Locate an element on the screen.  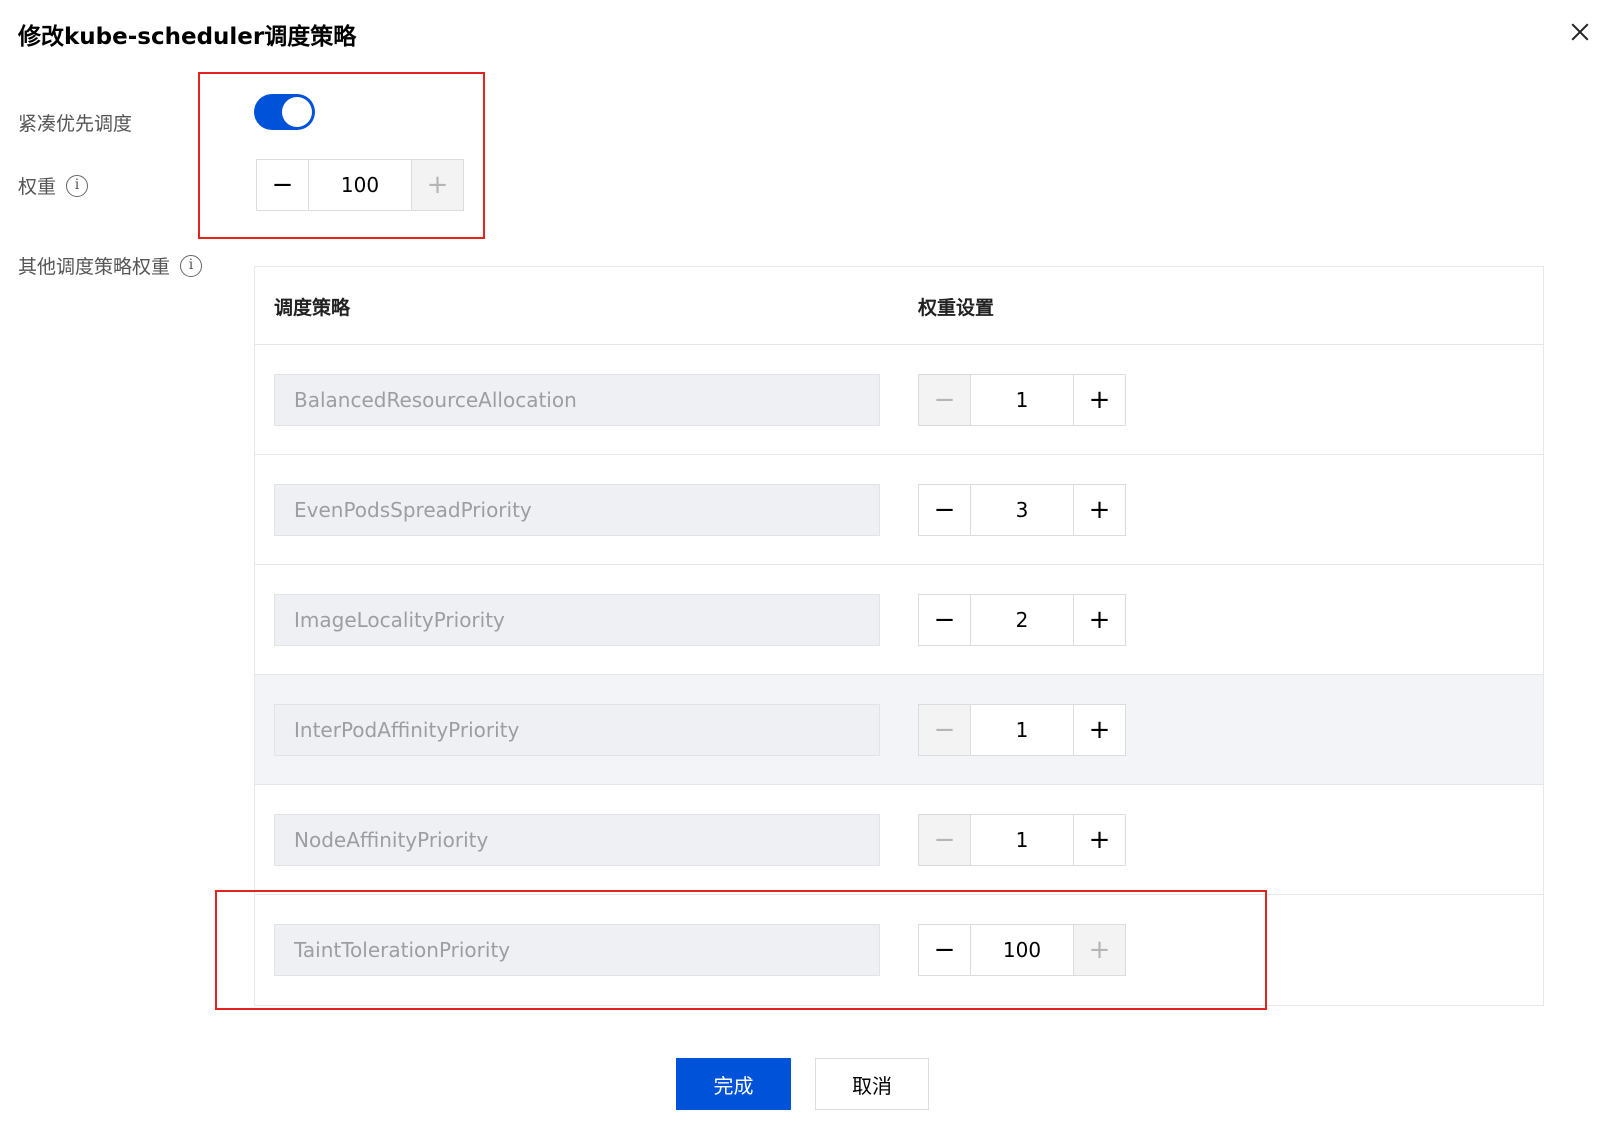
weight-label: 权重 is located at coordinates (37, 187).